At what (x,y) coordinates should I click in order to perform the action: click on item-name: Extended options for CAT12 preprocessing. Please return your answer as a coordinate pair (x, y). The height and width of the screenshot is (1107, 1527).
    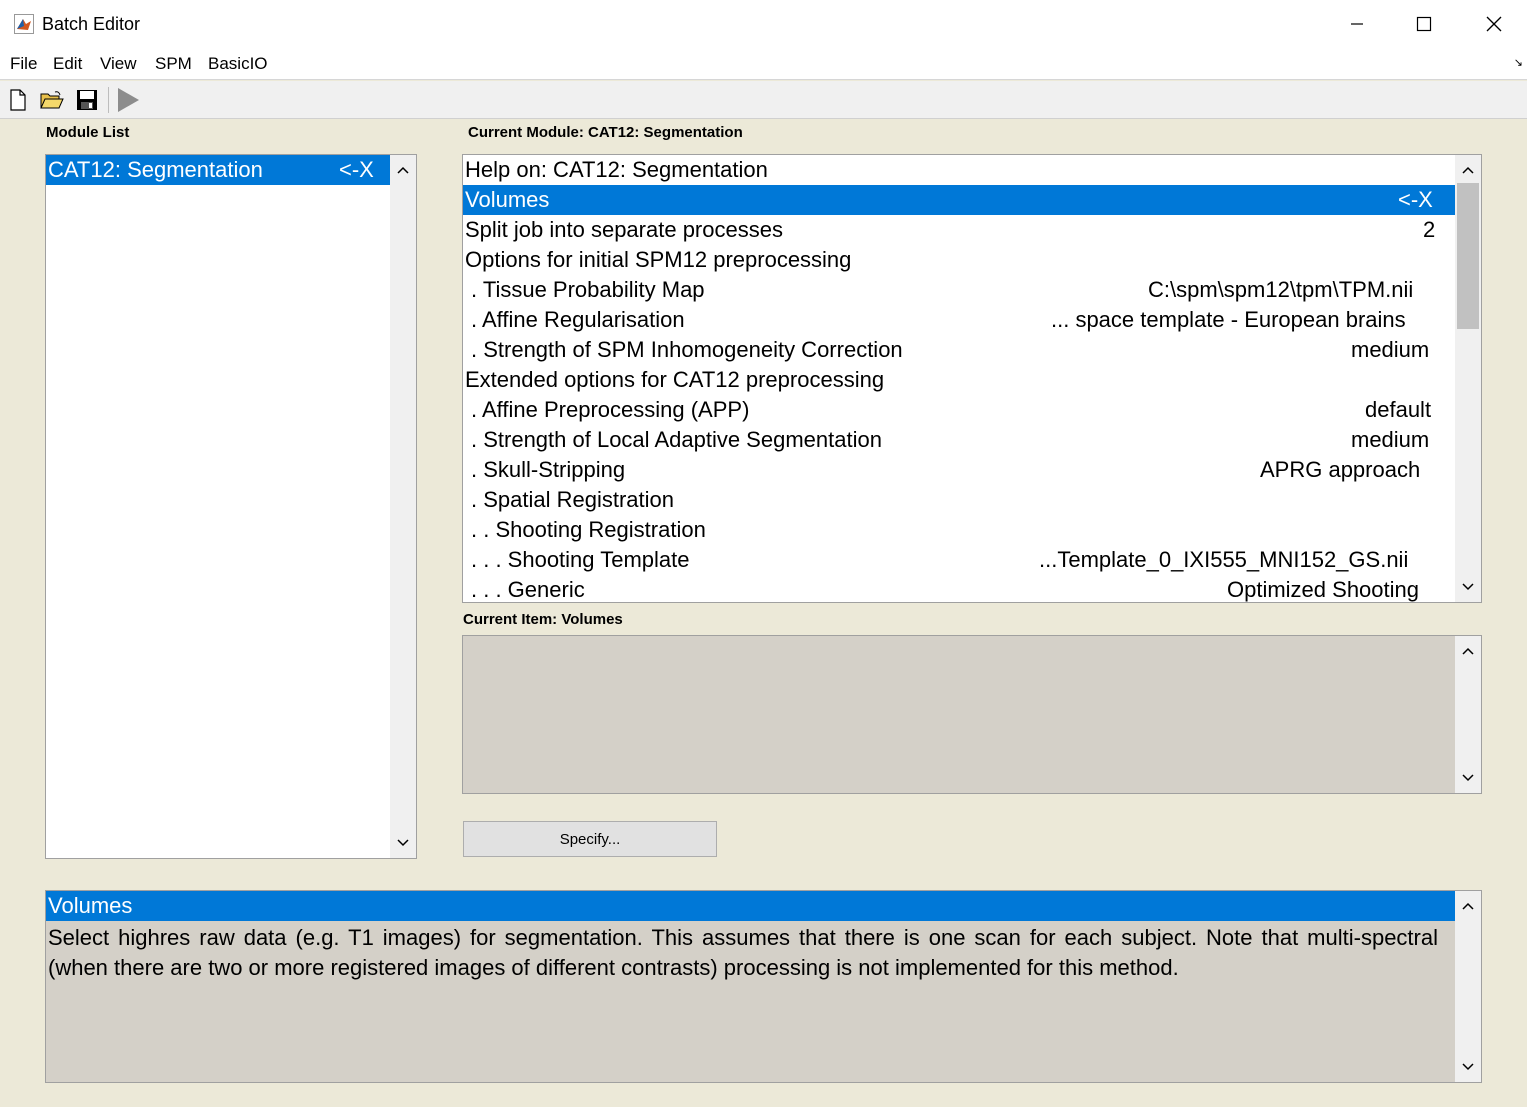
    Looking at the image, I should click on (675, 379).